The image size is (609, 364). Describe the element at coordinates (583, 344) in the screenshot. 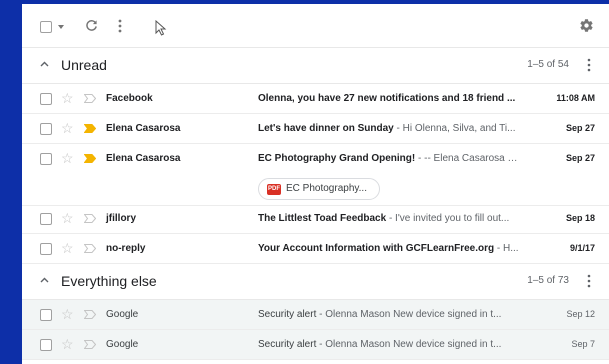

I see `date: Sep 7` at that location.